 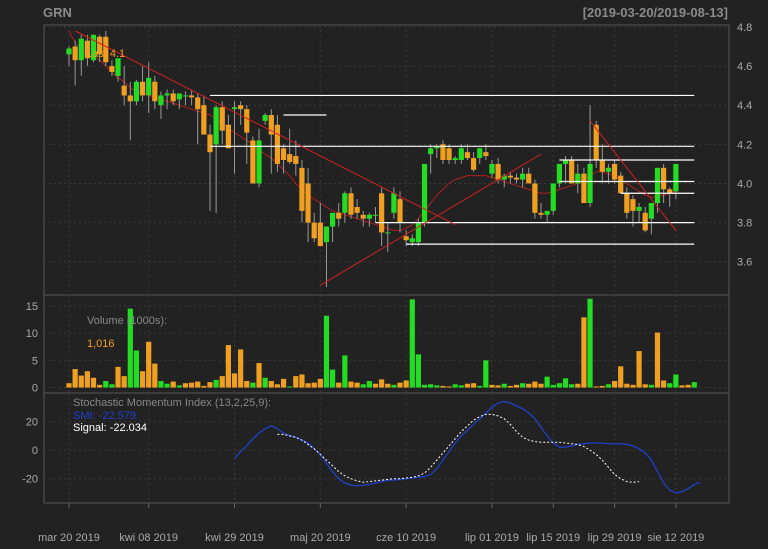 What do you see at coordinates (744, 106) in the screenshot?
I see `price-tick-label: 4.4` at bounding box center [744, 106].